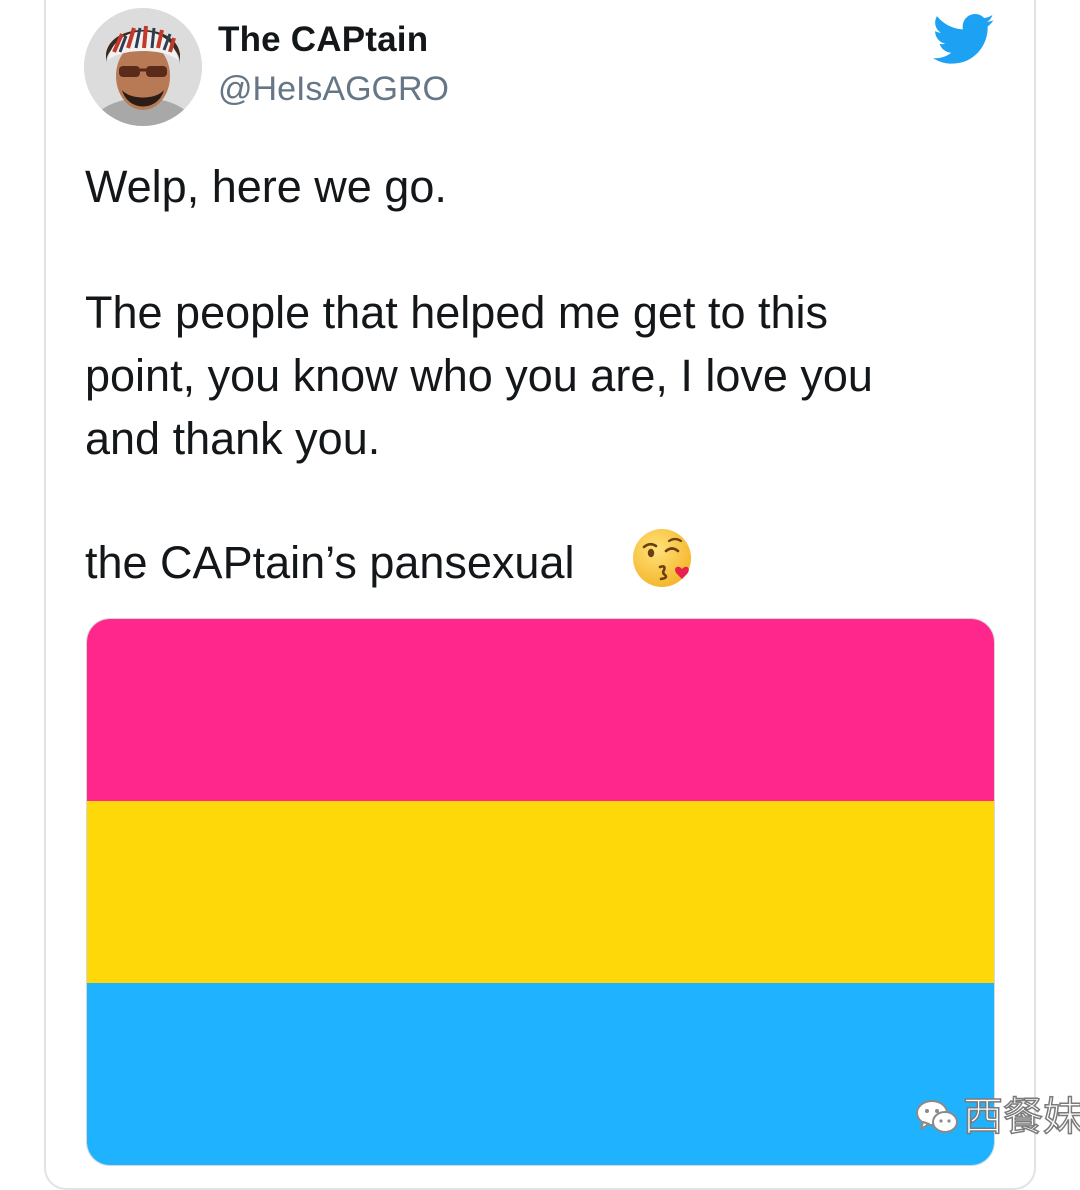  What do you see at coordinates (540, 710) in the screenshot?
I see `flag-stripe-pink` at bounding box center [540, 710].